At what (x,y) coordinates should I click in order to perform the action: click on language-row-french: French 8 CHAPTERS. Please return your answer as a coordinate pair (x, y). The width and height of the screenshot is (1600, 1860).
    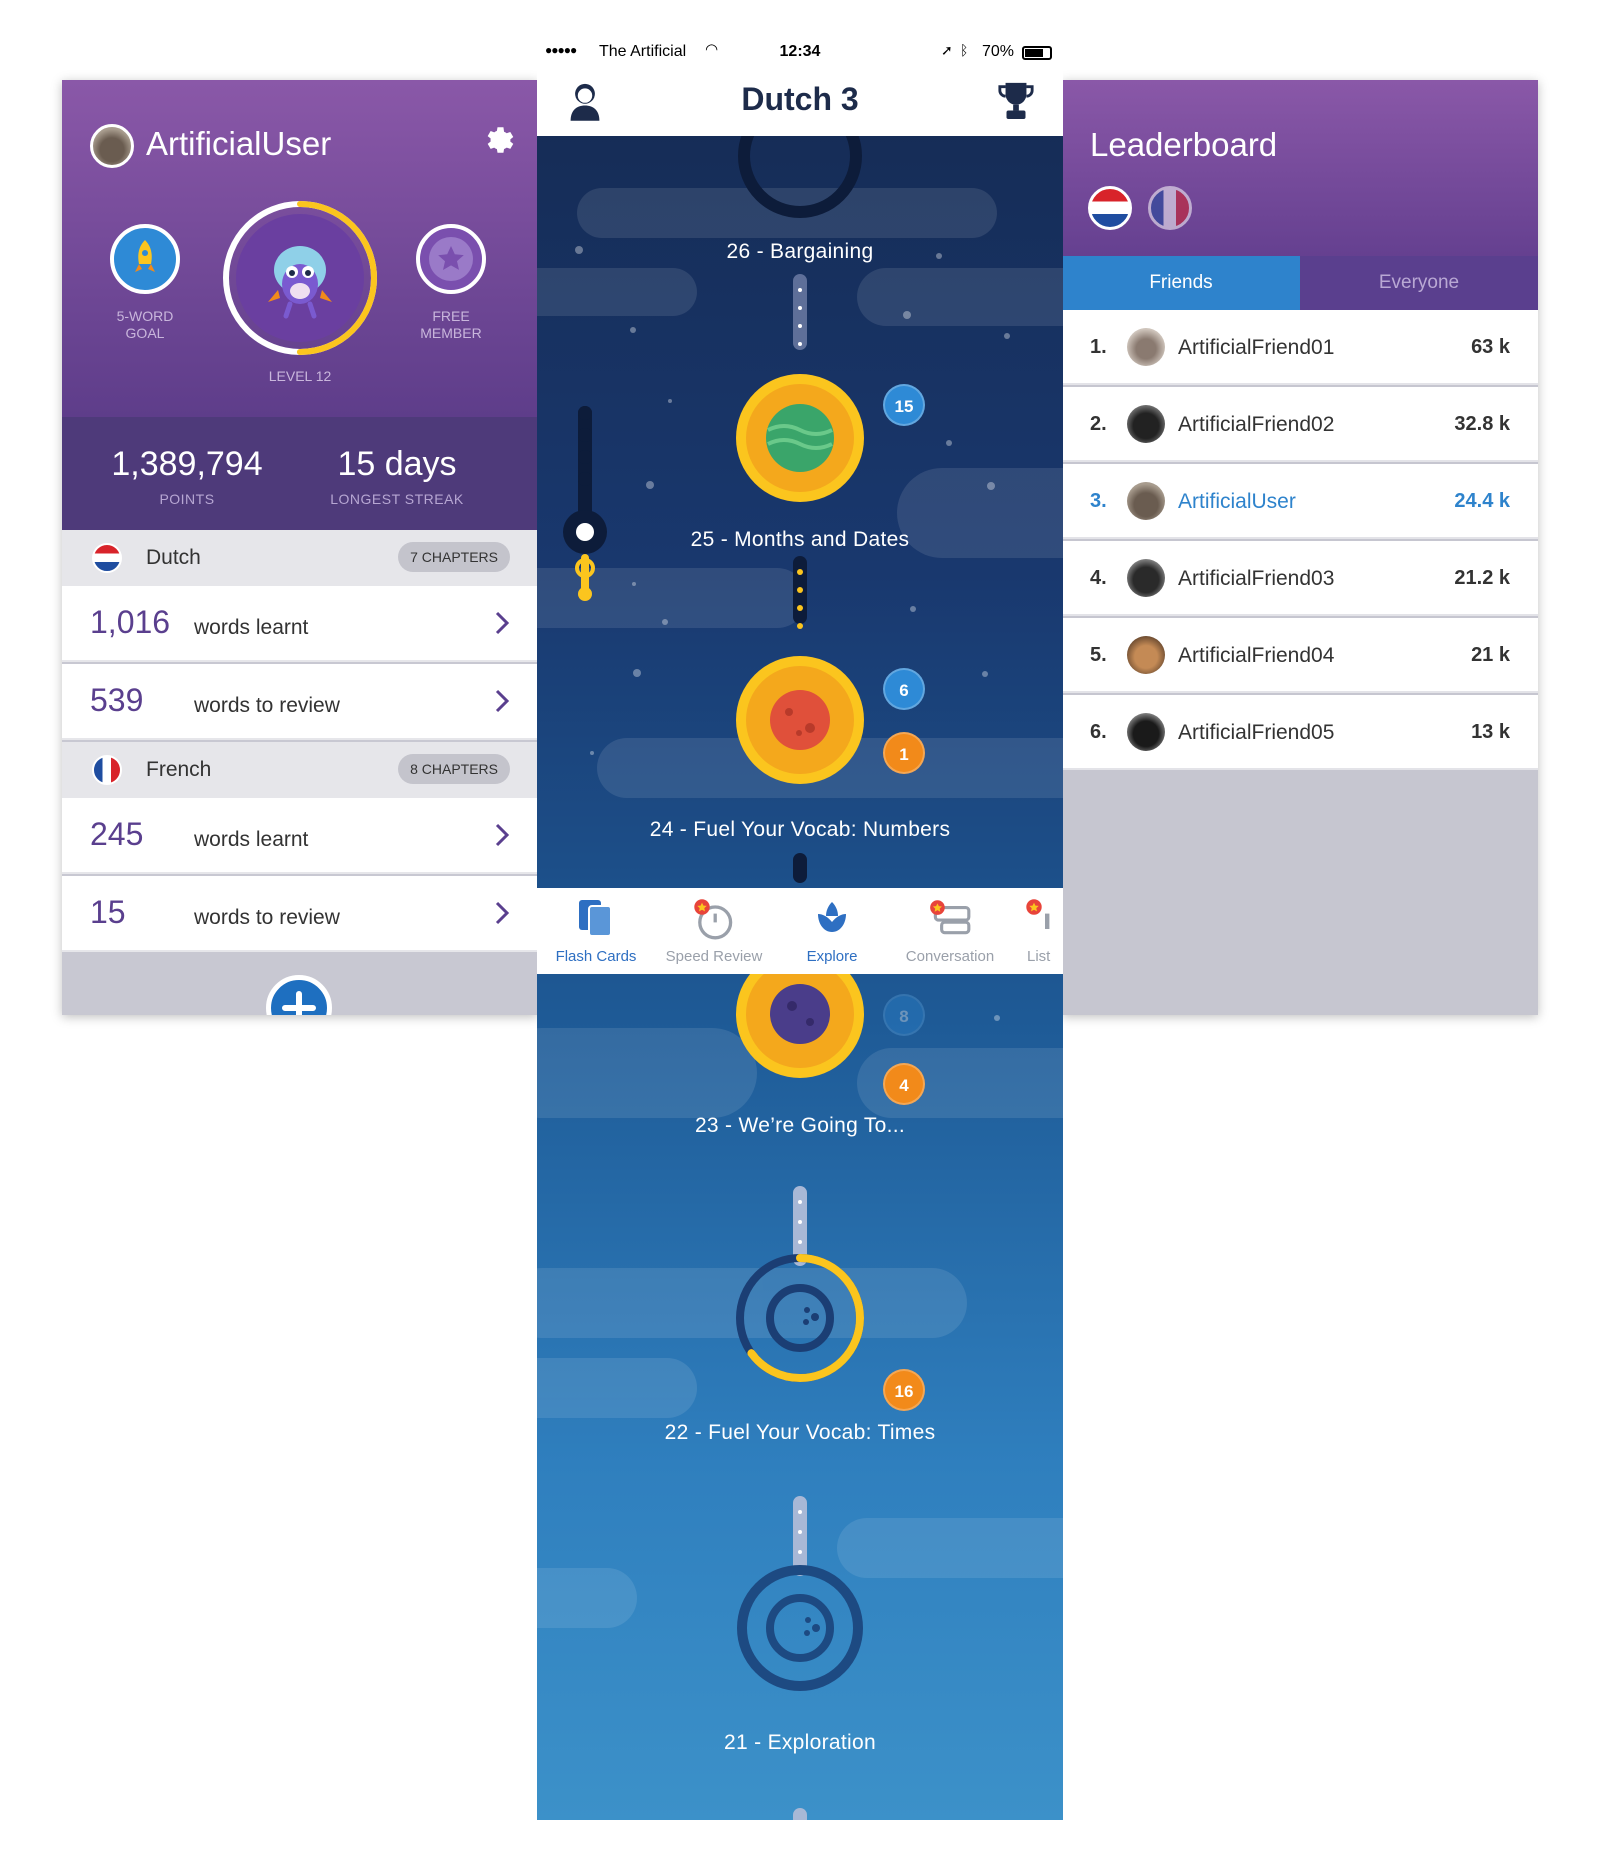
    Looking at the image, I should click on (300, 770).